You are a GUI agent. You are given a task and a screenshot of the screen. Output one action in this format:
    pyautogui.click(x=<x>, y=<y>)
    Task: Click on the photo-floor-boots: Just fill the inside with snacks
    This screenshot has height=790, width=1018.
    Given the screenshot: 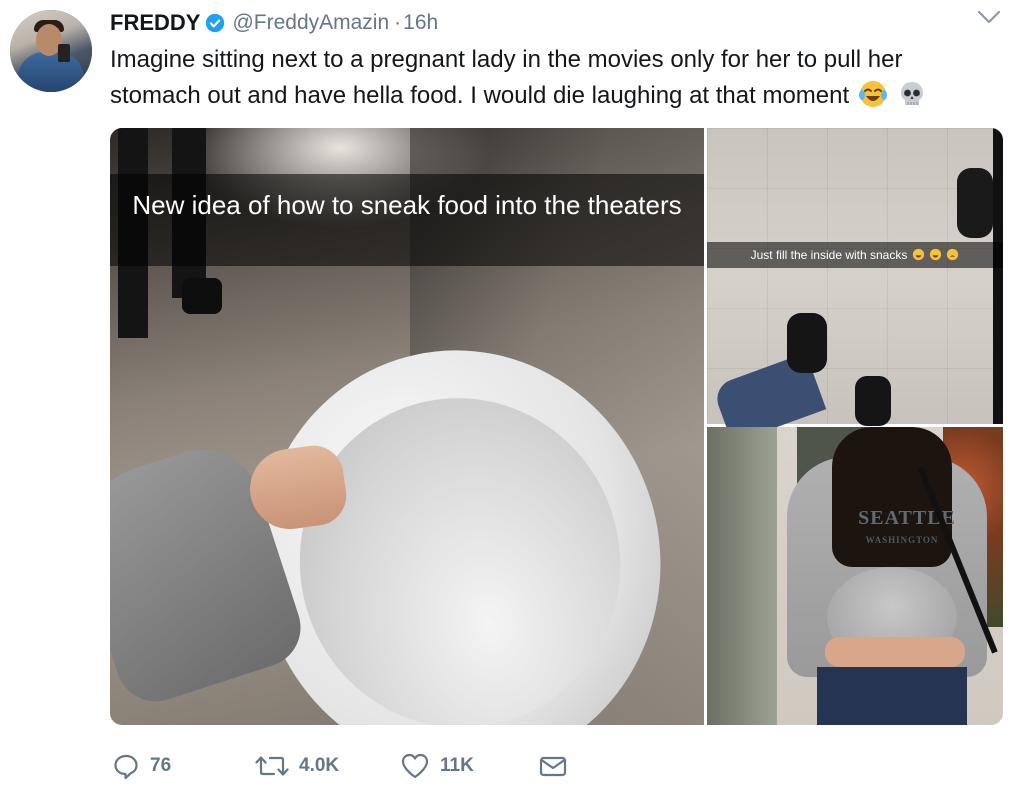 What is the action you would take?
    pyautogui.click(x=855, y=286)
    